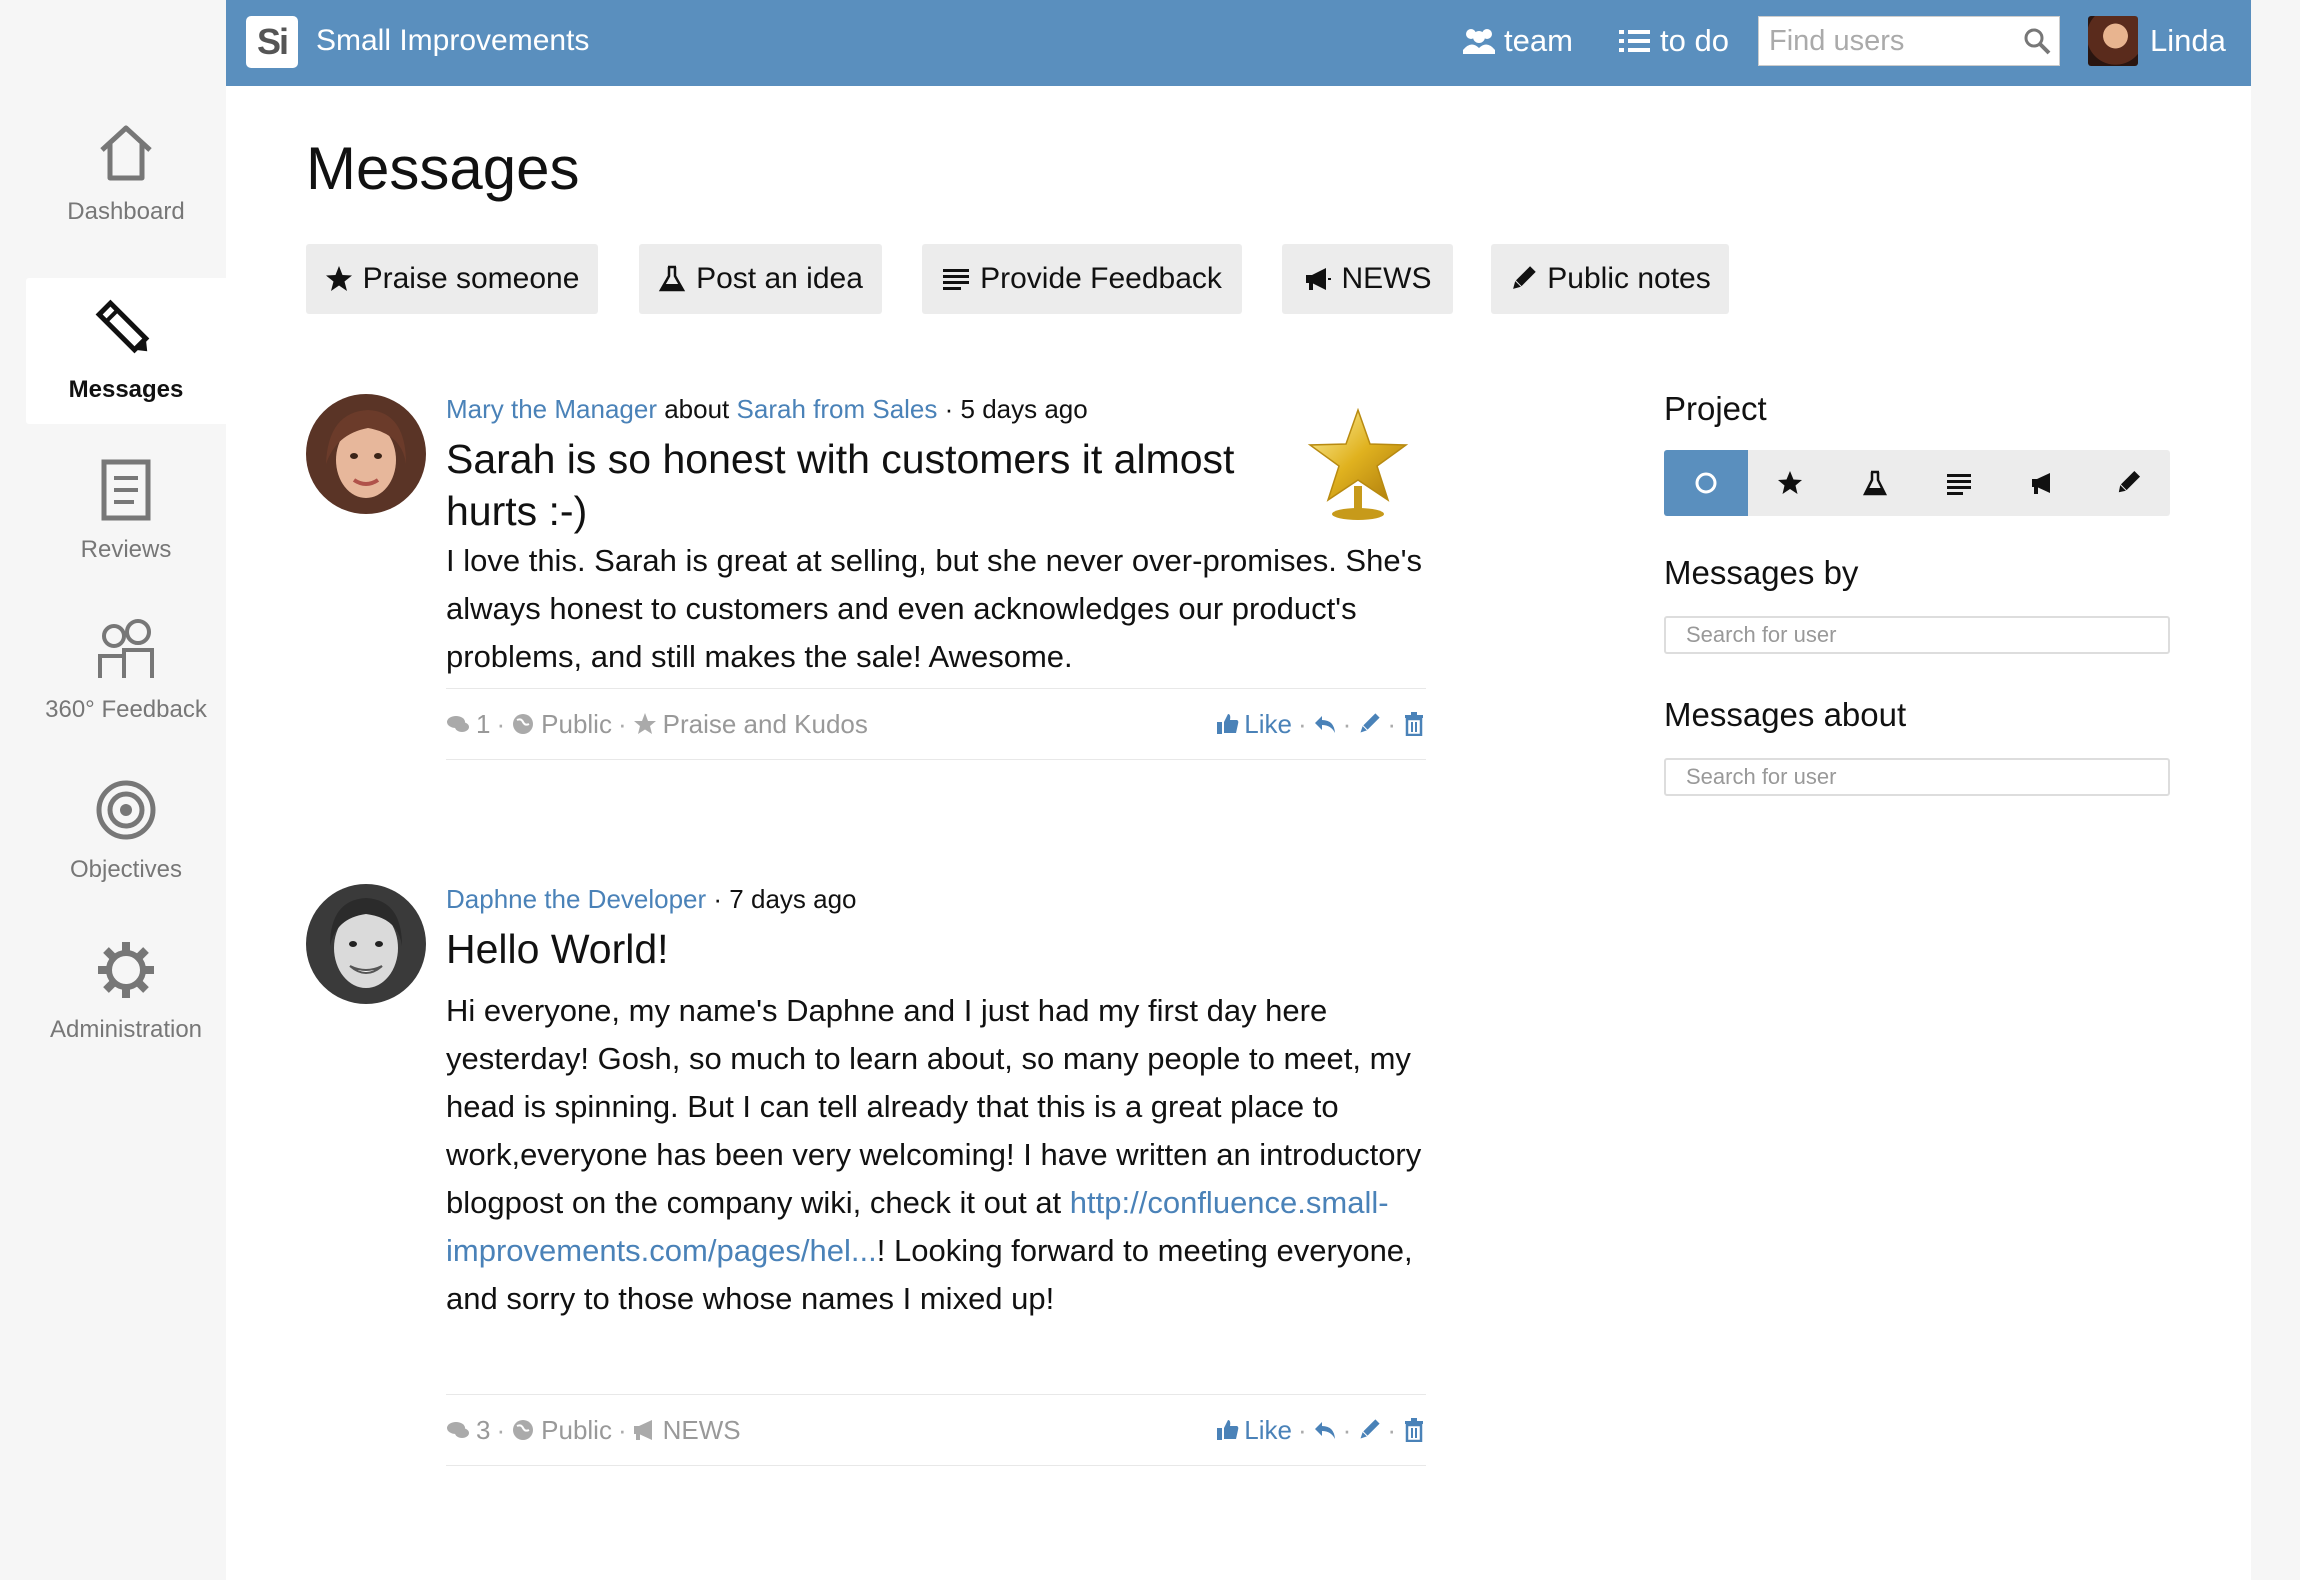 This screenshot has width=2300, height=1580. What do you see at coordinates (126, 1029) in the screenshot?
I see `sidebar-item-label: Administration` at bounding box center [126, 1029].